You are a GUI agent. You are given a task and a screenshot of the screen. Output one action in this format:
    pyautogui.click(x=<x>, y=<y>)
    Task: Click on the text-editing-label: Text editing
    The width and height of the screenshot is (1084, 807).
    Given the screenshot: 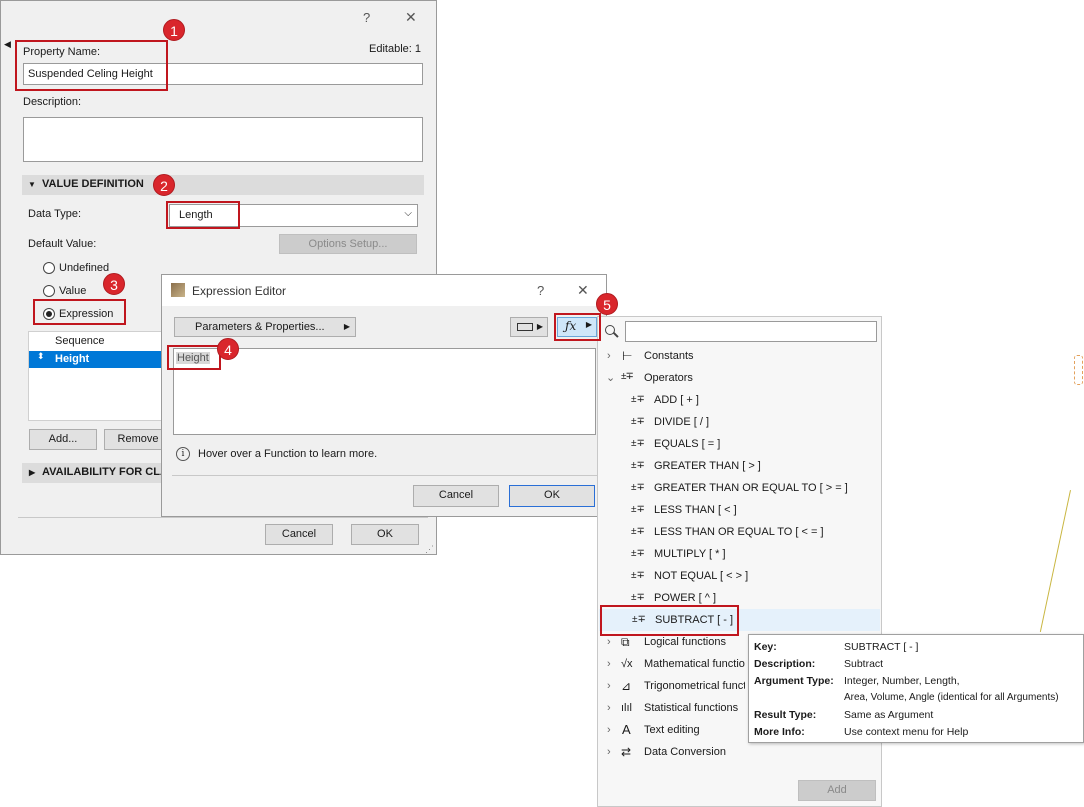 What is the action you would take?
    pyautogui.click(x=672, y=730)
    